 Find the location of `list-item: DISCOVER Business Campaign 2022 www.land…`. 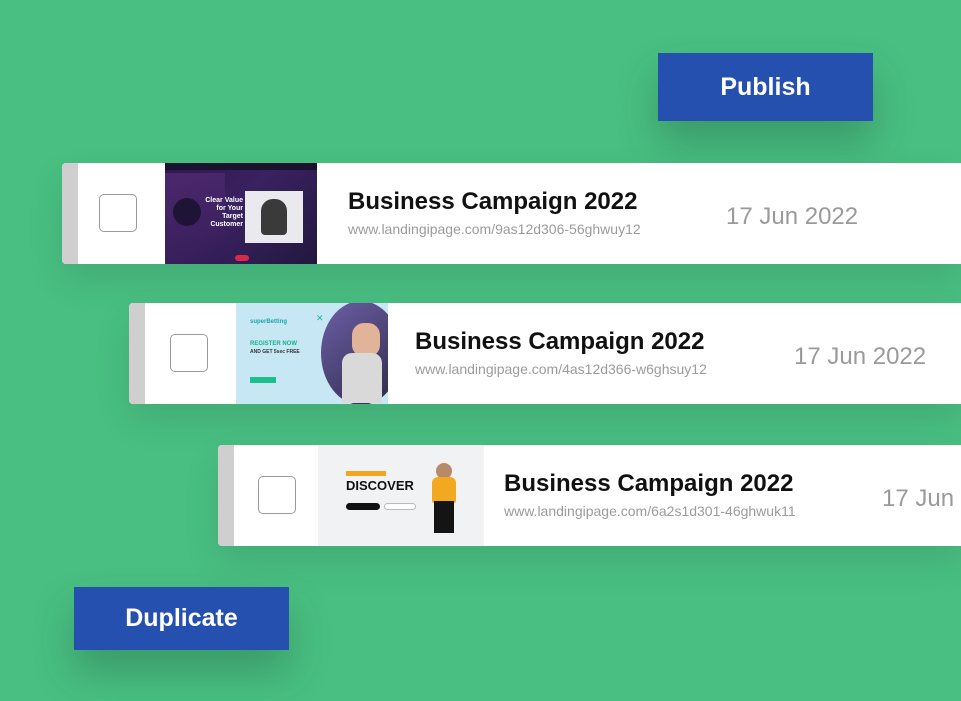

list-item: DISCOVER Business Campaign 2022 www.land… is located at coordinates (589, 495).